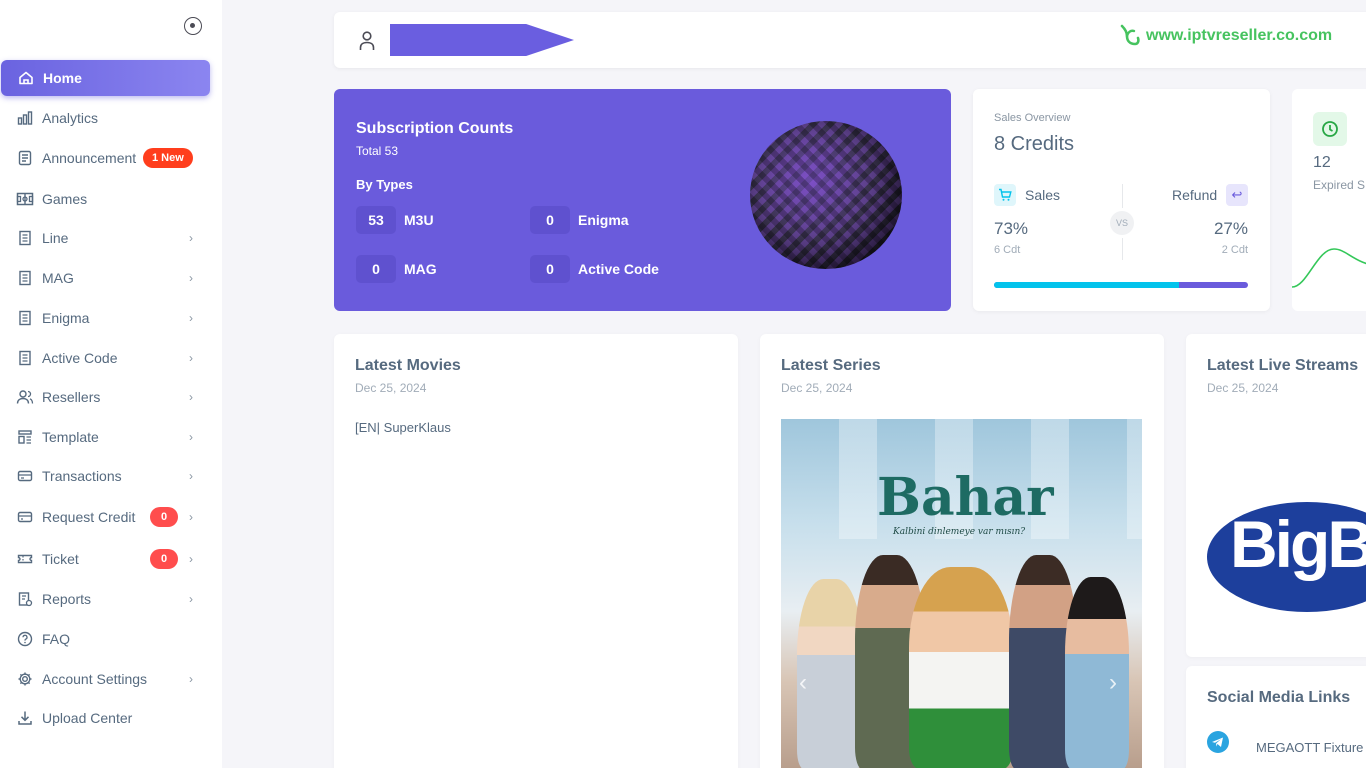 The height and width of the screenshot is (768, 1366). I want to click on sales-percent: 73%, so click(1011, 228).